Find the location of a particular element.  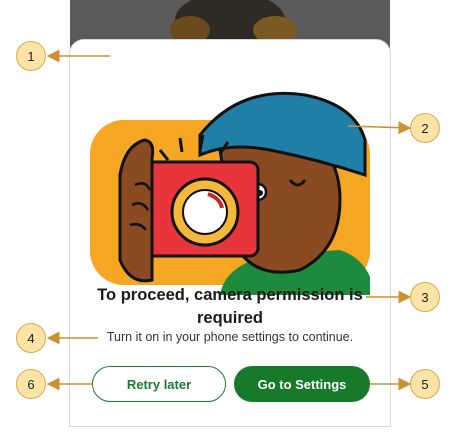

callout-4: 4 is located at coordinates (31, 338).